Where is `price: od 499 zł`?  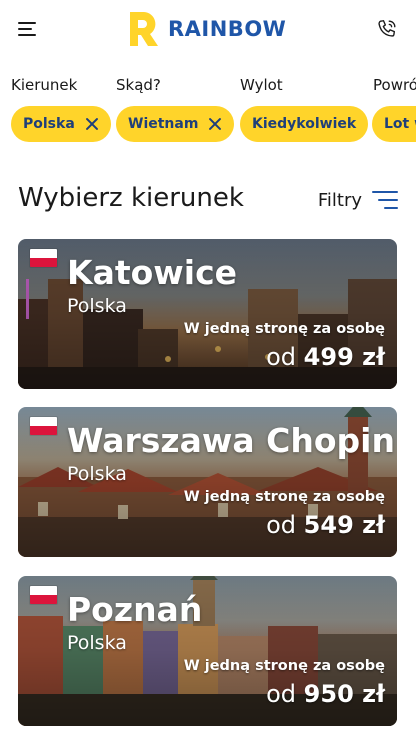 price: od 499 zł is located at coordinates (325, 357).